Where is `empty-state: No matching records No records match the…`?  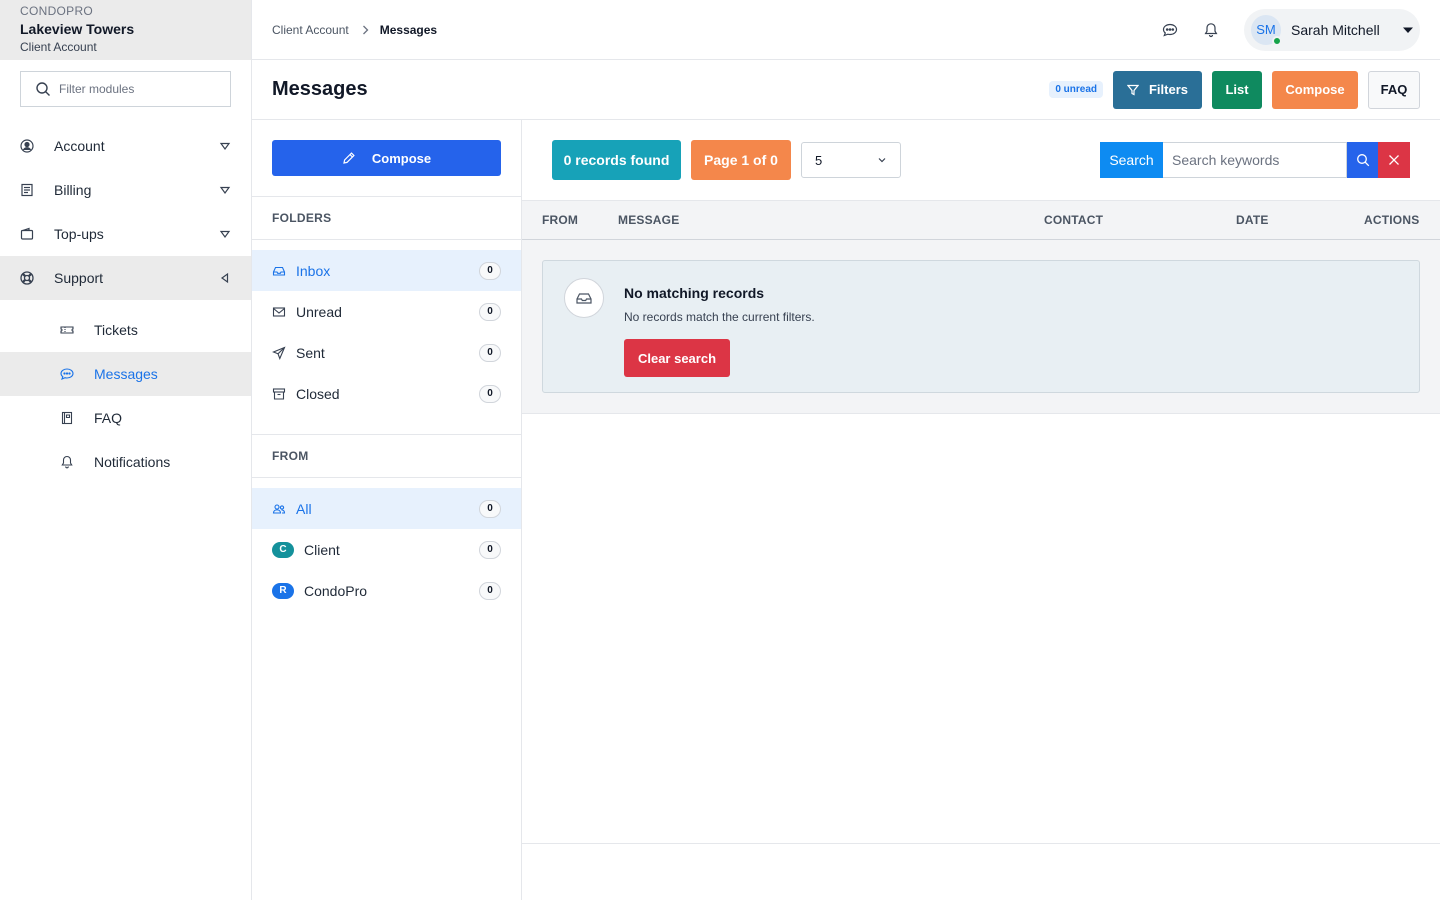 empty-state: No matching records No records match the… is located at coordinates (981, 326).